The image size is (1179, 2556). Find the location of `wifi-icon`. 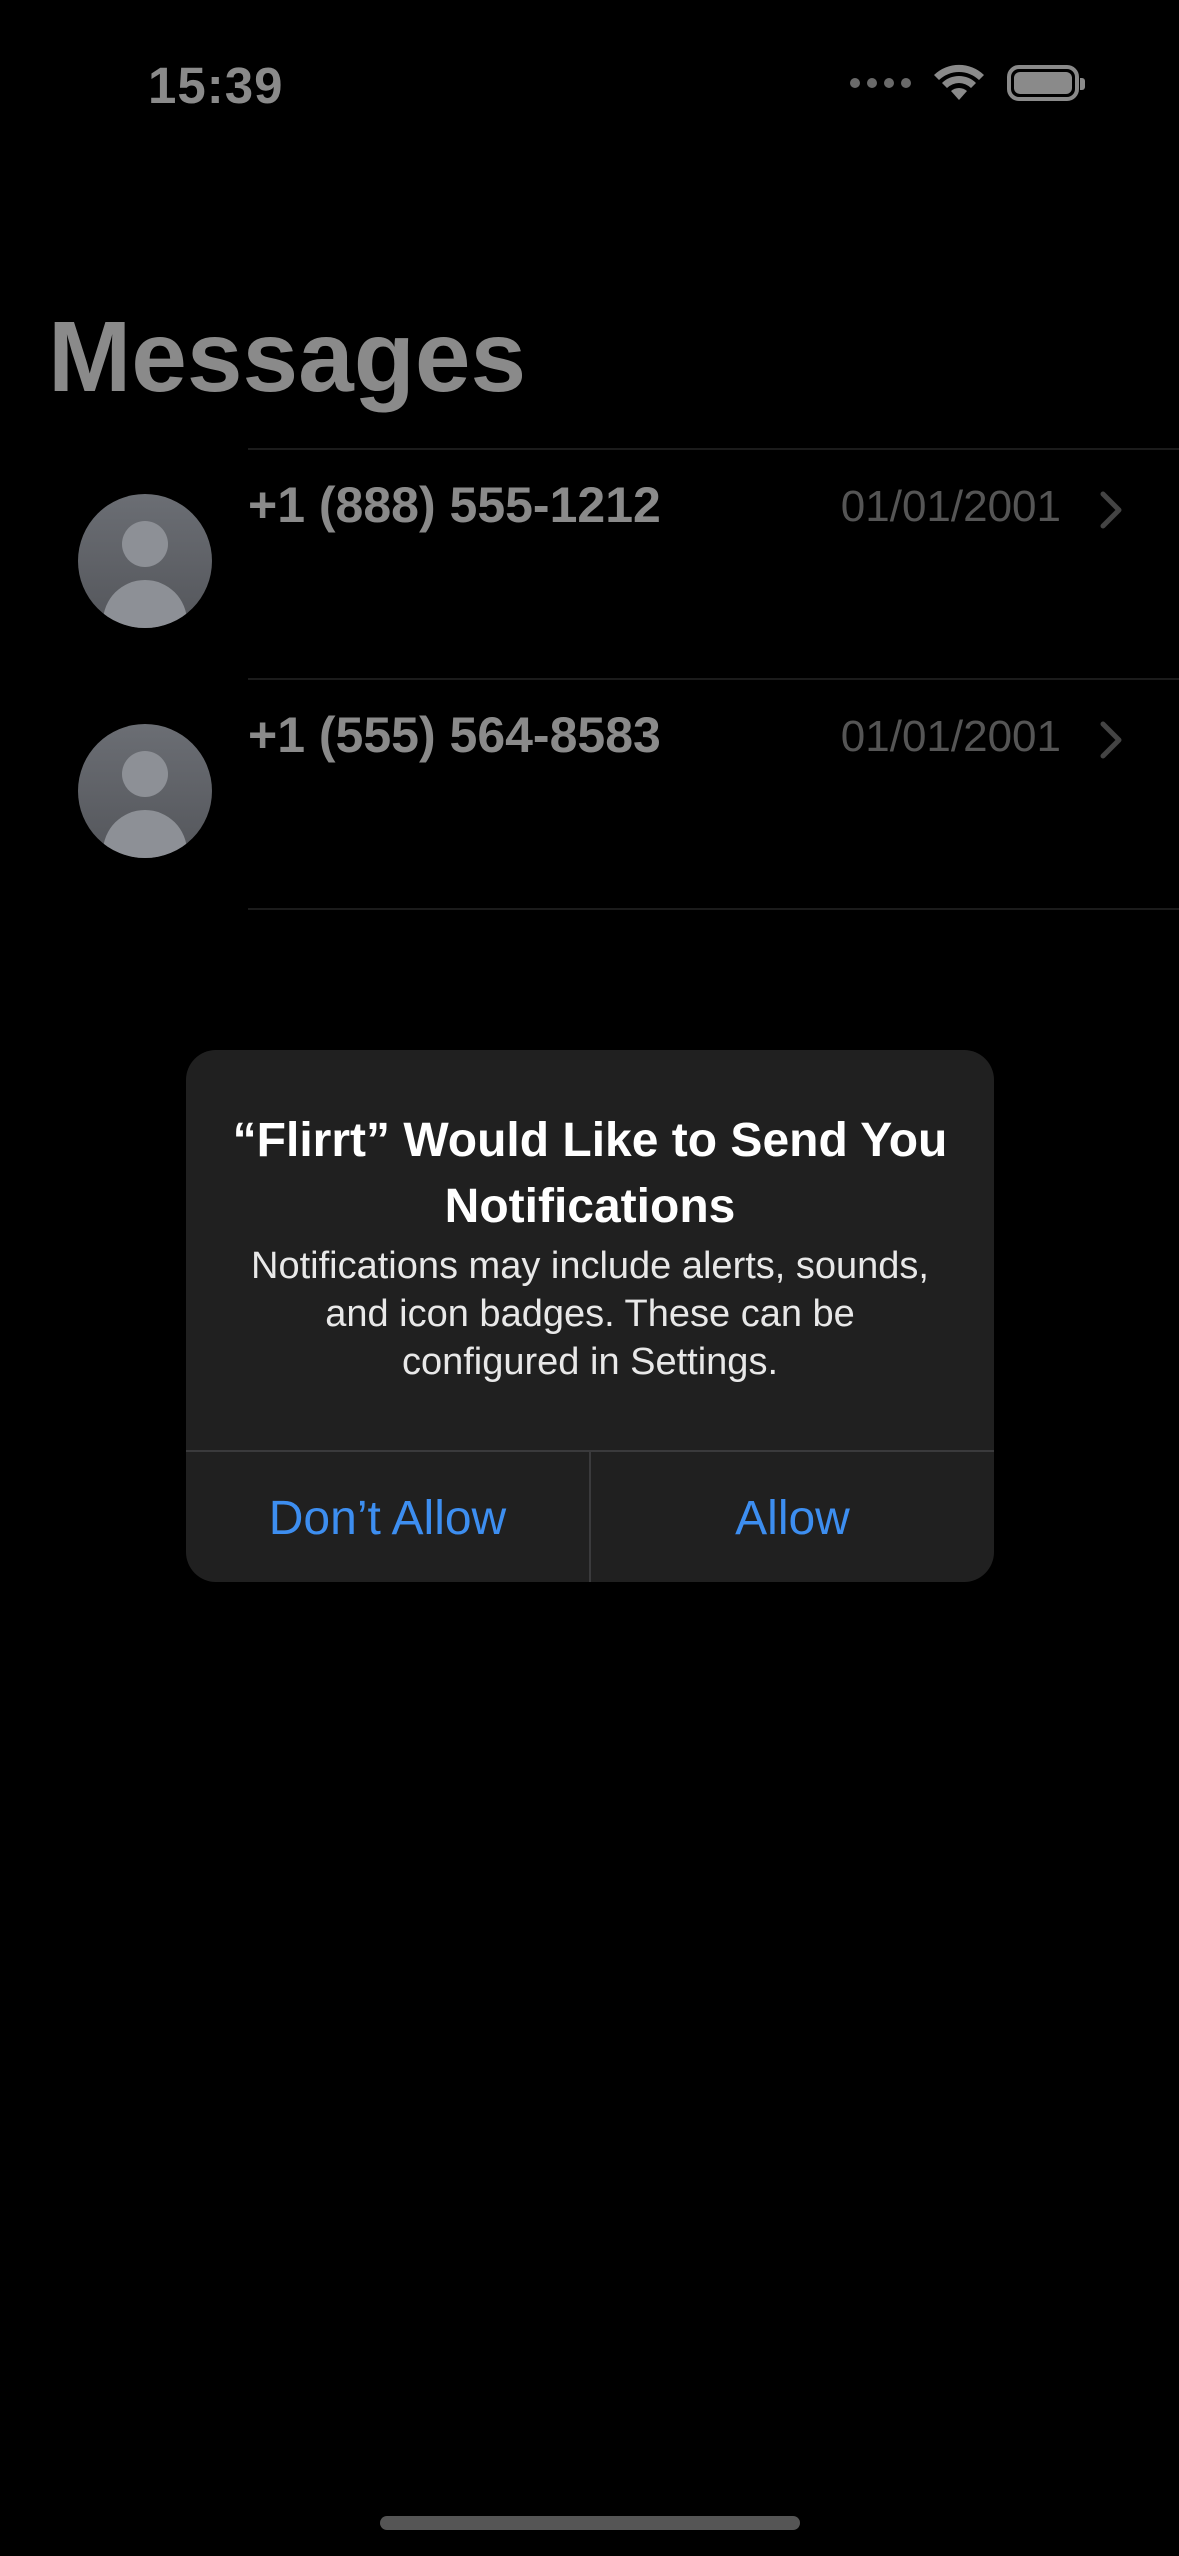

wifi-icon is located at coordinates (959, 82).